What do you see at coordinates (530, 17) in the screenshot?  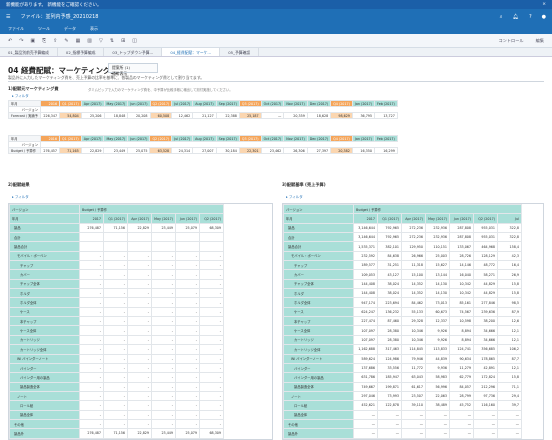 I see `help-icon: ?` at bounding box center [530, 17].